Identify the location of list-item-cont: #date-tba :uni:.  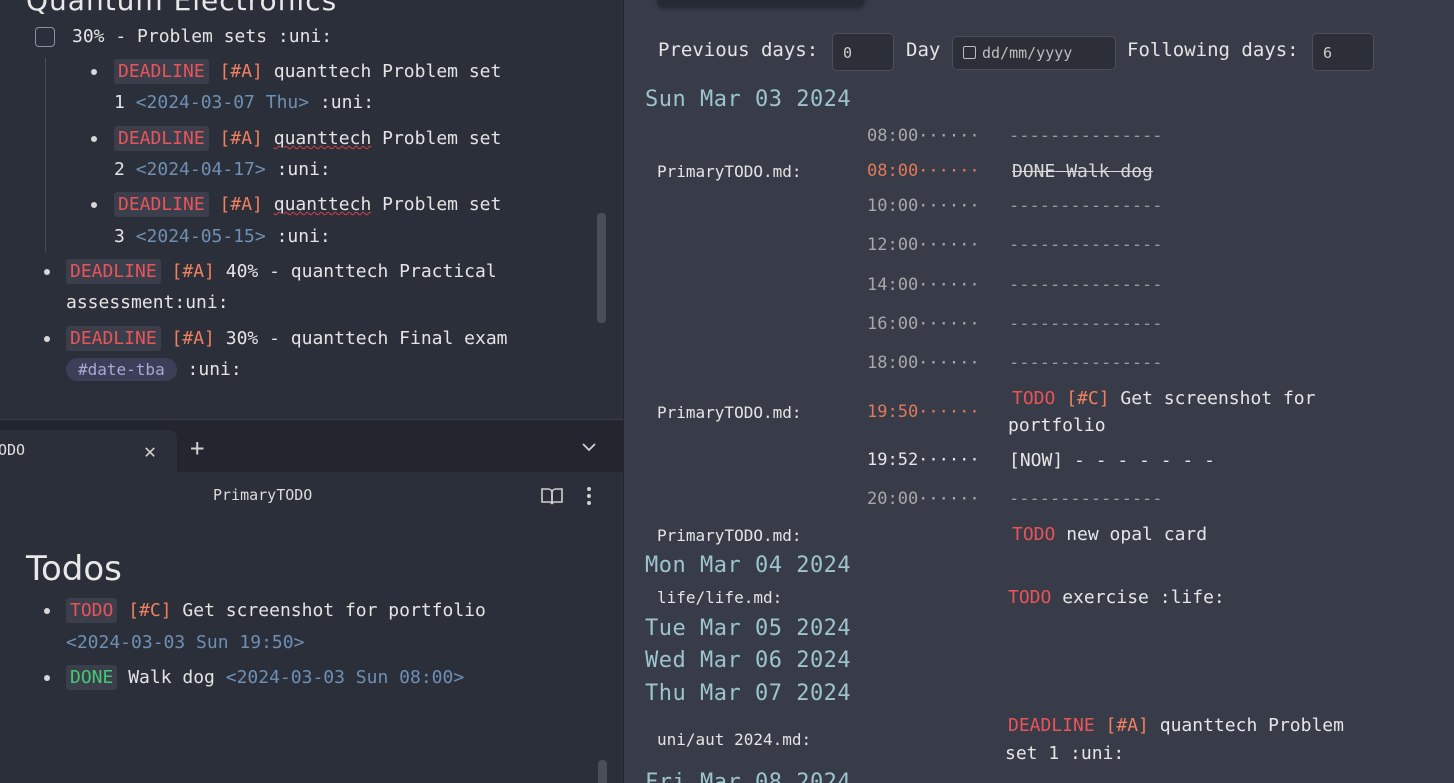
(154, 369).